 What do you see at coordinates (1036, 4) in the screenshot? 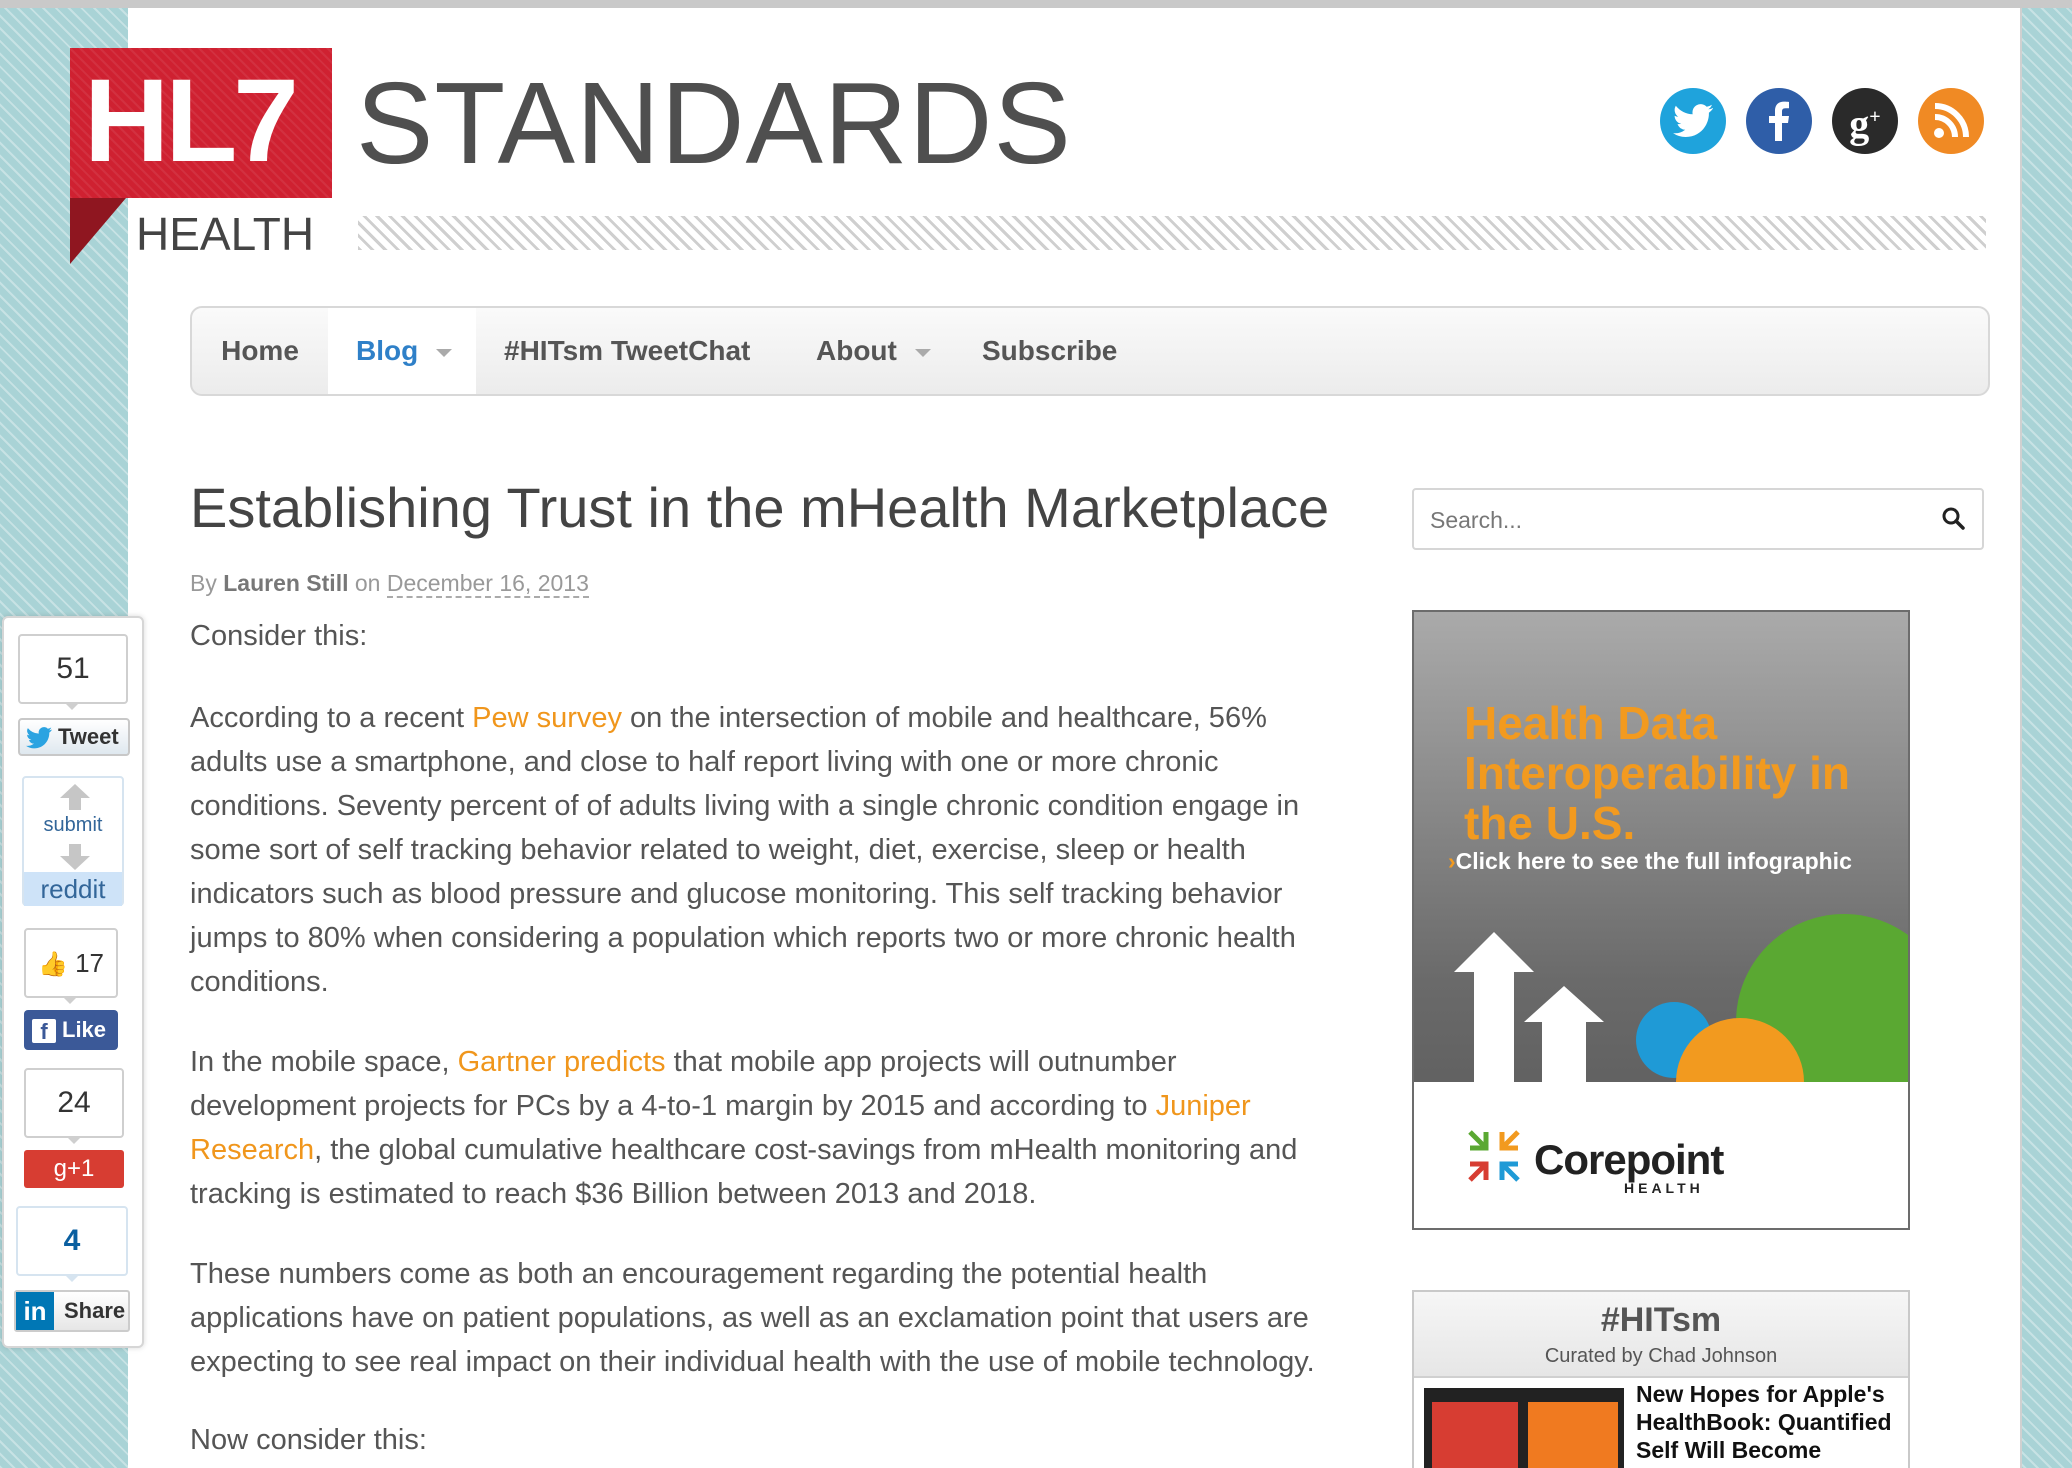
I see `browser-top-border` at bounding box center [1036, 4].